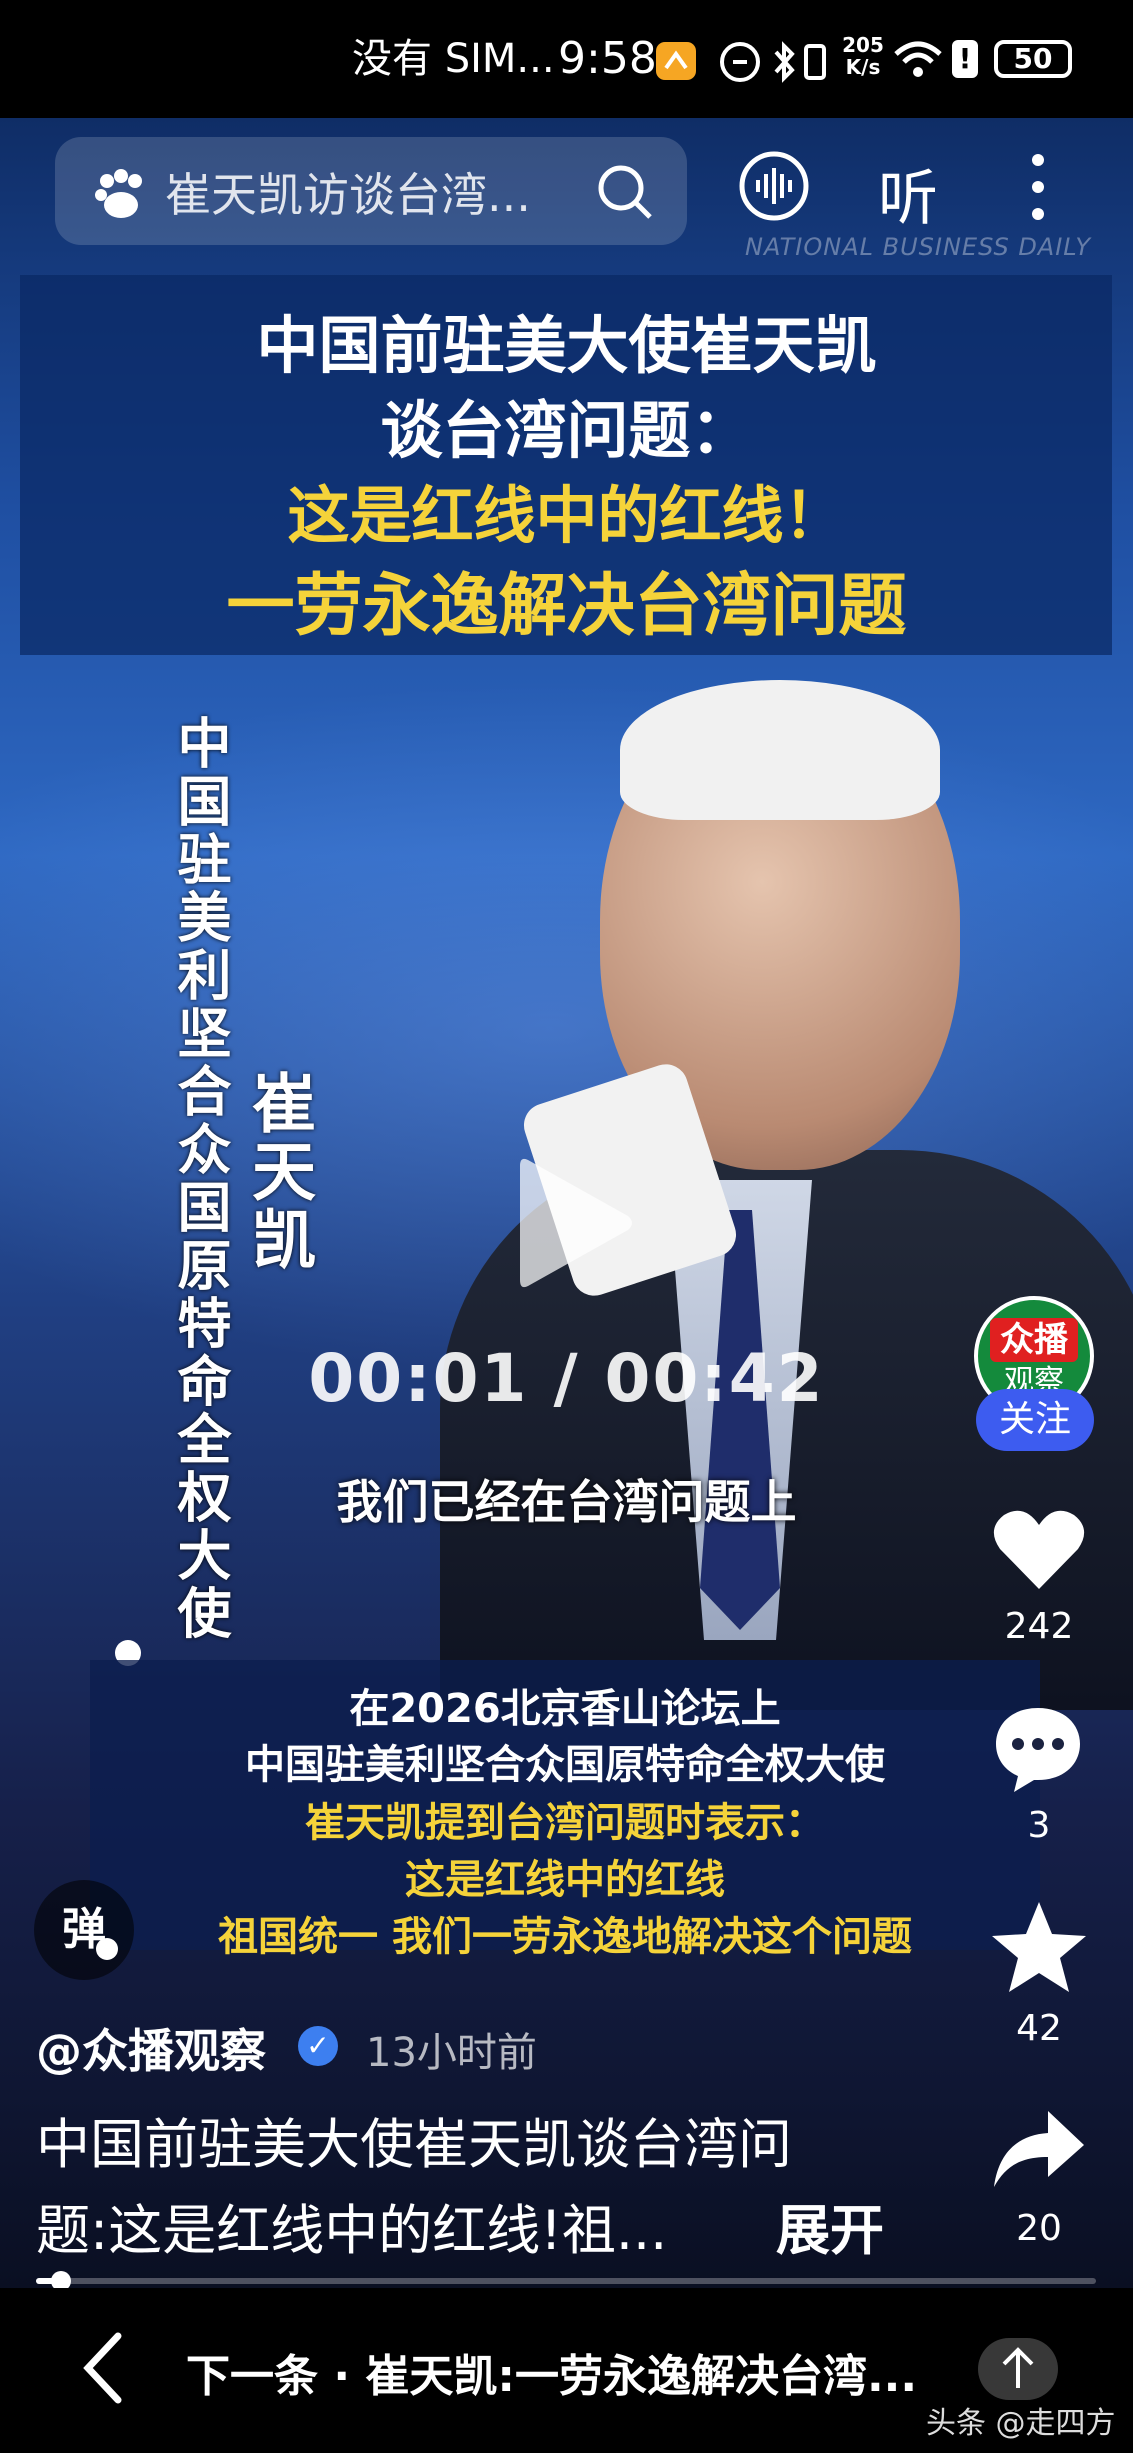 The height and width of the screenshot is (2453, 1133). Describe the element at coordinates (1039, 2028) in the screenshot. I see `favorite-count: 42` at that location.